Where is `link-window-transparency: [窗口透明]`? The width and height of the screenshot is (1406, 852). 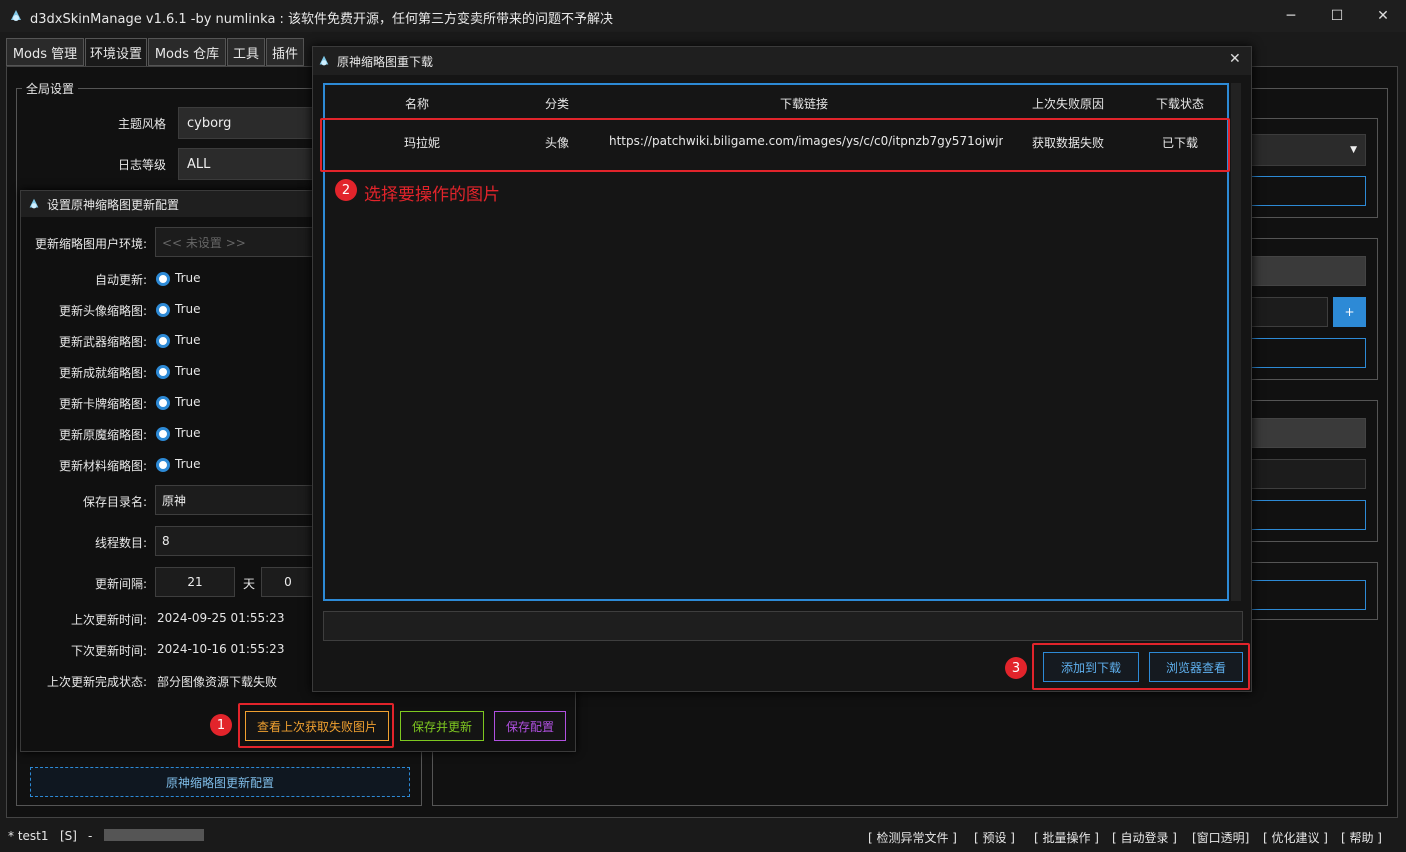
link-window-transparency: [窗口透明] is located at coordinates (1220, 837).